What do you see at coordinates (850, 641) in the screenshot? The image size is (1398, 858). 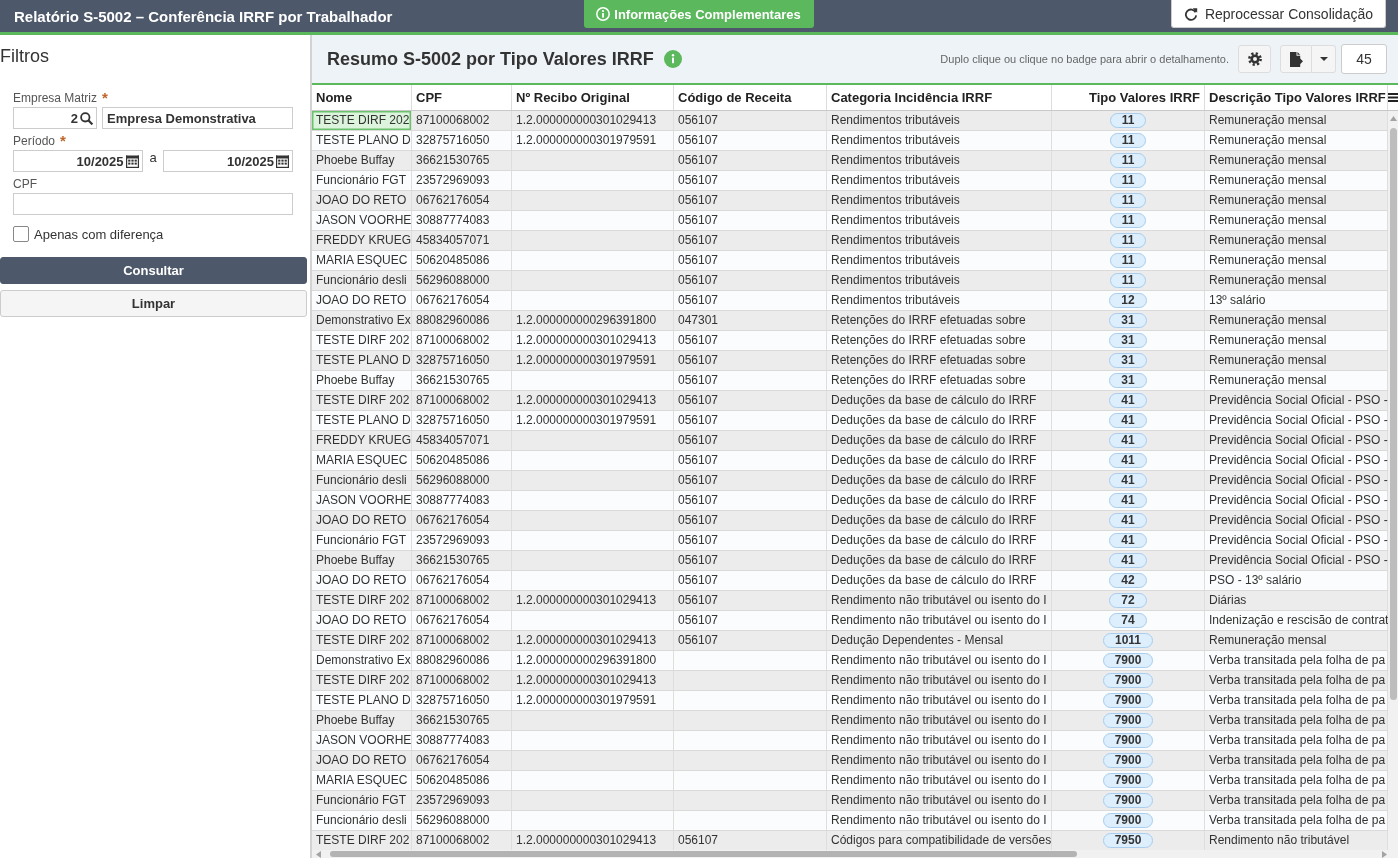 I see `table-row: TESTE DIRF 202 87100068002 1.2.000000000301029413 056107 Dedução Dependentes - Mensal 1011 Remuneração mensal` at bounding box center [850, 641].